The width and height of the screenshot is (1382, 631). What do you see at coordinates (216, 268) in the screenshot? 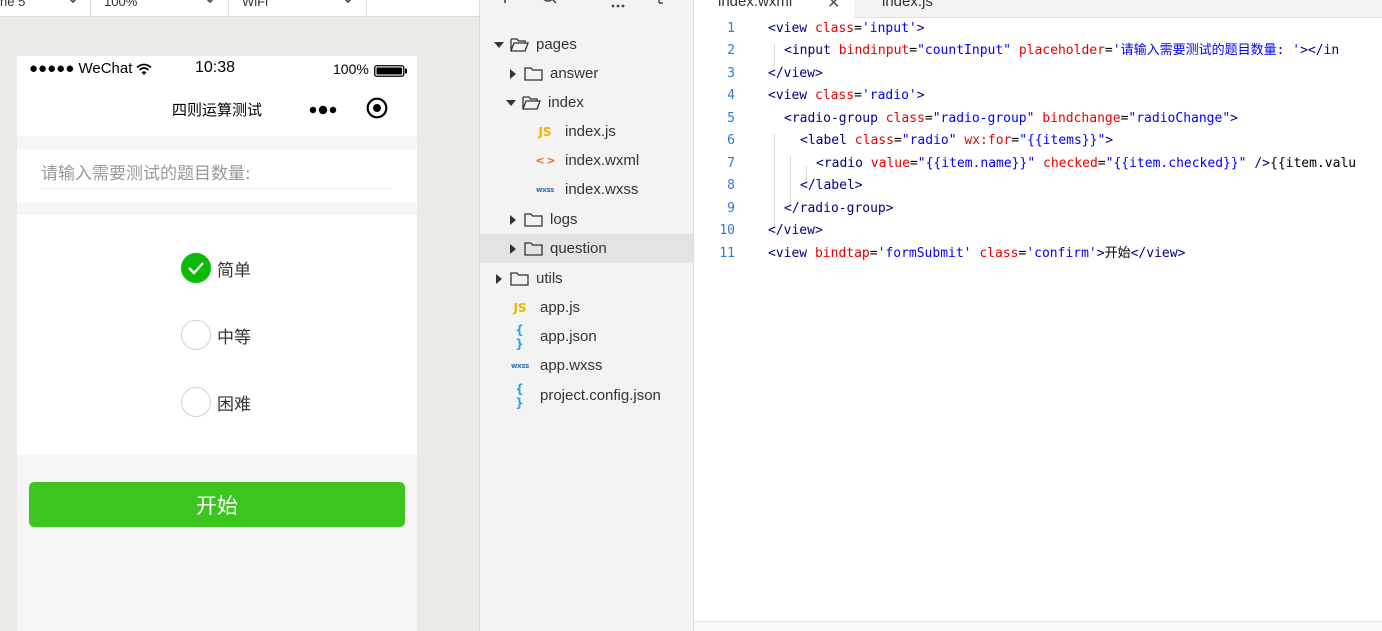
I see `radio-option-easy: 简单` at bounding box center [216, 268].